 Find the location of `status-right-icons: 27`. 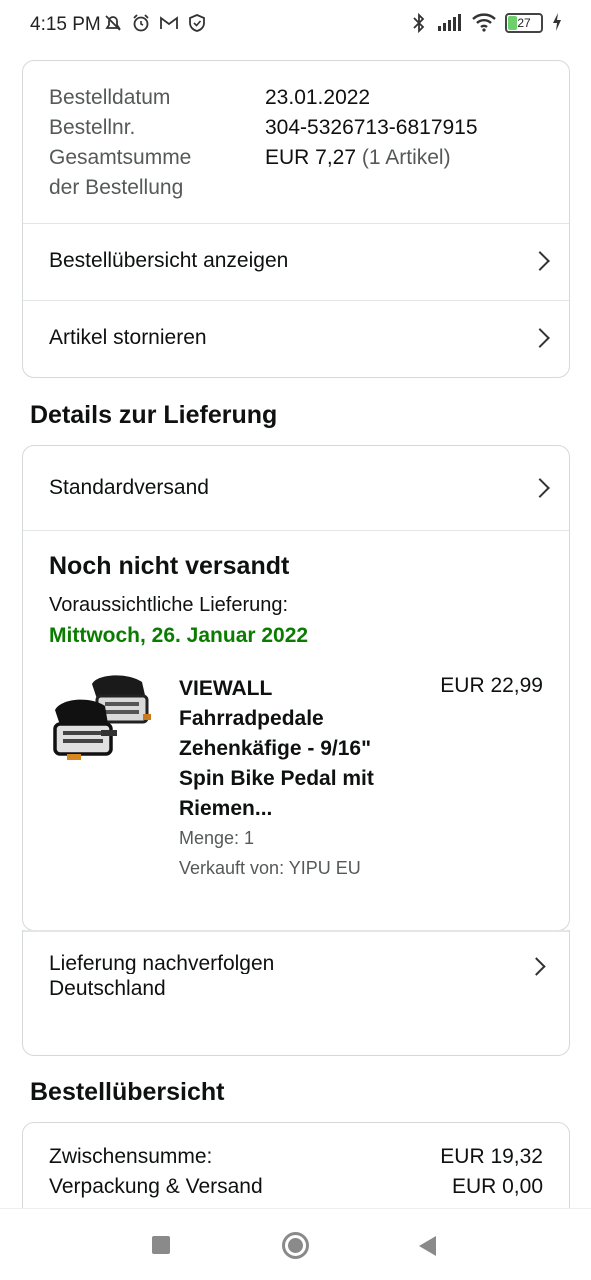

status-right-icons: 27 is located at coordinates (486, 23).